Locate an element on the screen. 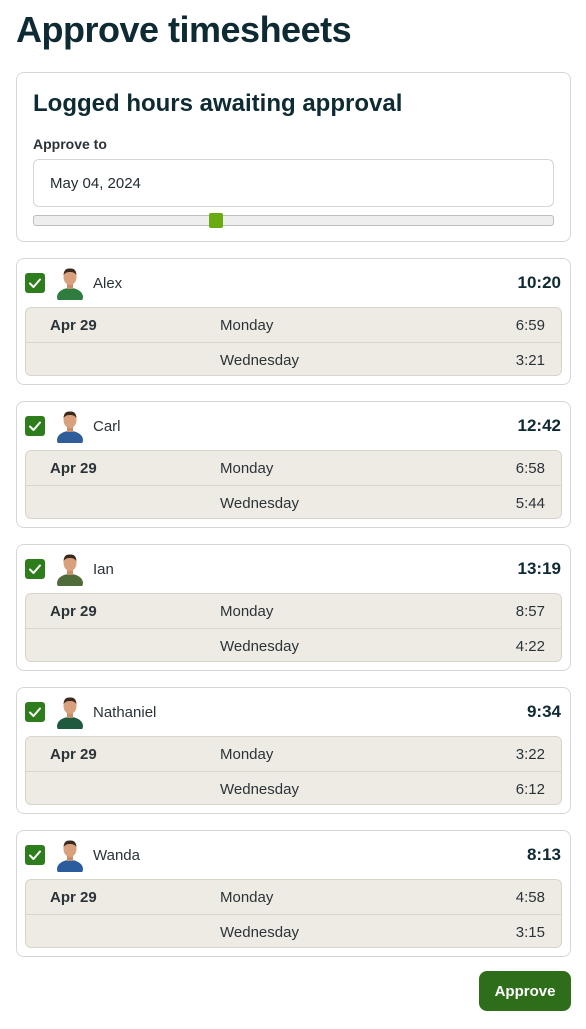  time-entries: Apr 29 Monday 6:59 Wednesday 3:21 is located at coordinates (293, 341).